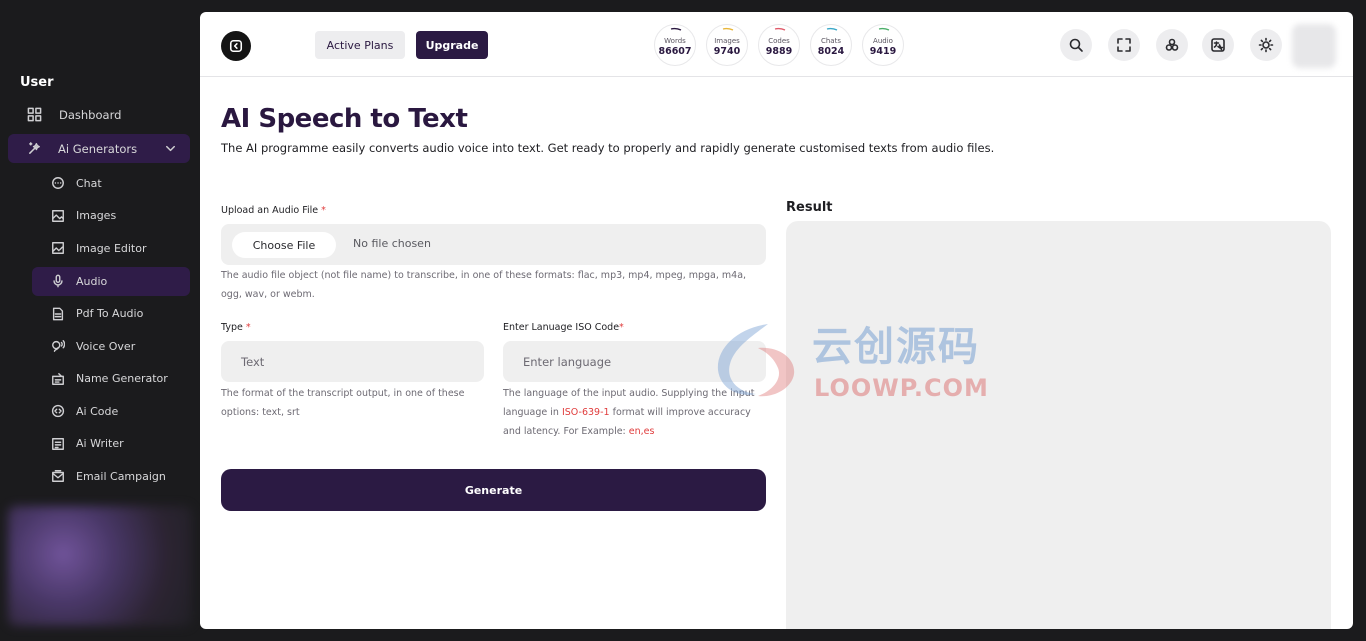 Image resolution: width=1366 pixels, height=641 pixels. Describe the element at coordinates (96, 216) in the screenshot. I see `sidebar-item-label: Images` at that location.